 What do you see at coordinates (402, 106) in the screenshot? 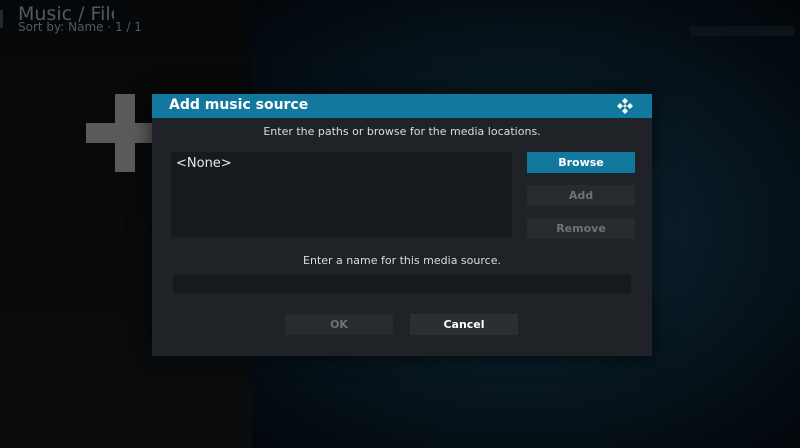
I see `dialog-header: Add music source` at bounding box center [402, 106].